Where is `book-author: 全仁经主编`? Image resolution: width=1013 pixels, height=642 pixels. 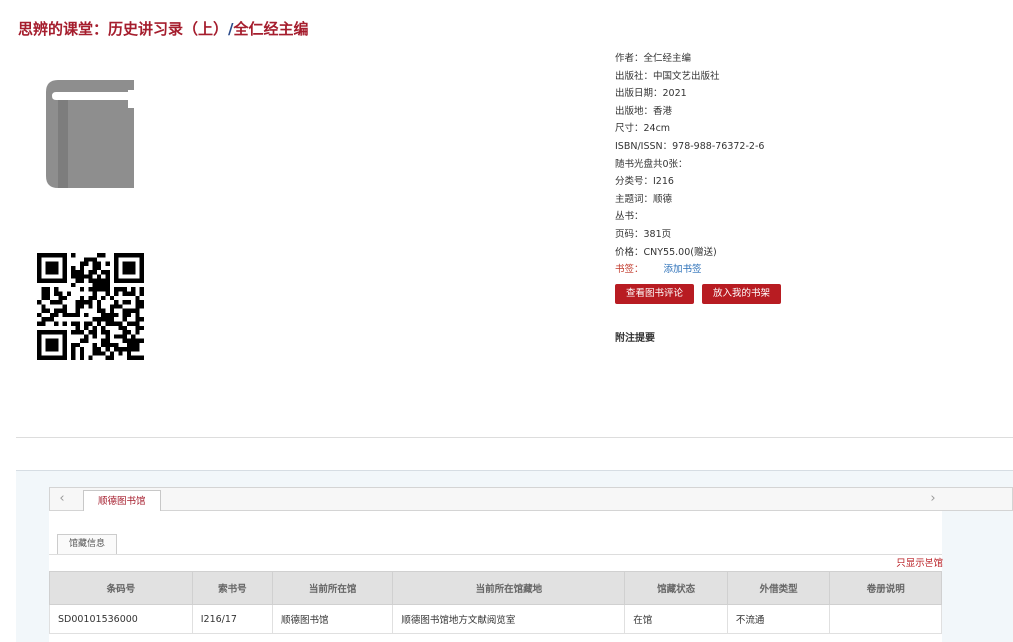
book-author: 全仁经主编 is located at coordinates (271, 29).